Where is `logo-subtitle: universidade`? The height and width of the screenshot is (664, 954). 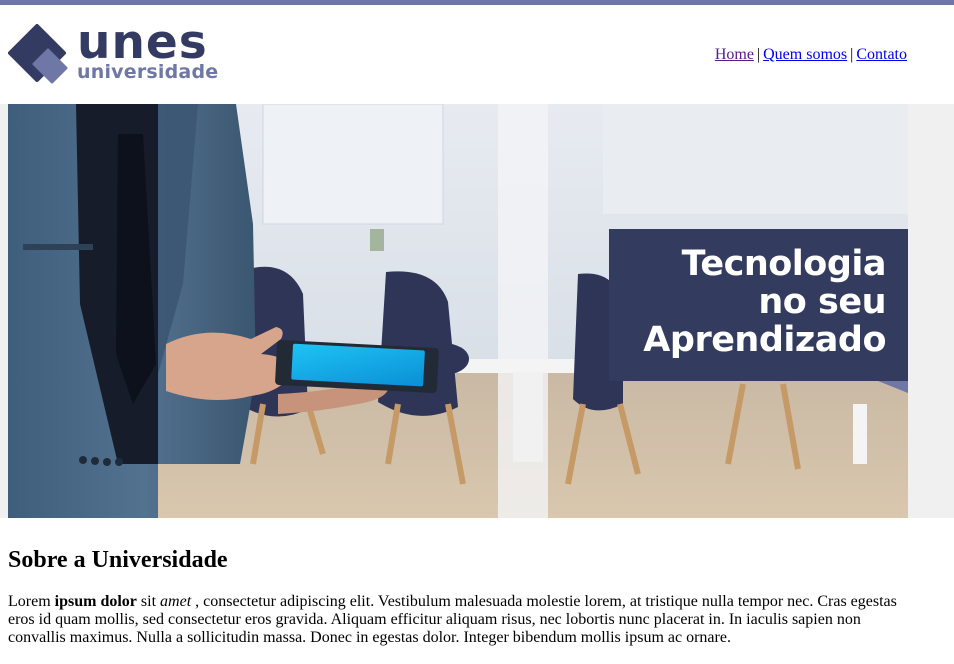 logo-subtitle: universidade is located at coordinates (148, 72).